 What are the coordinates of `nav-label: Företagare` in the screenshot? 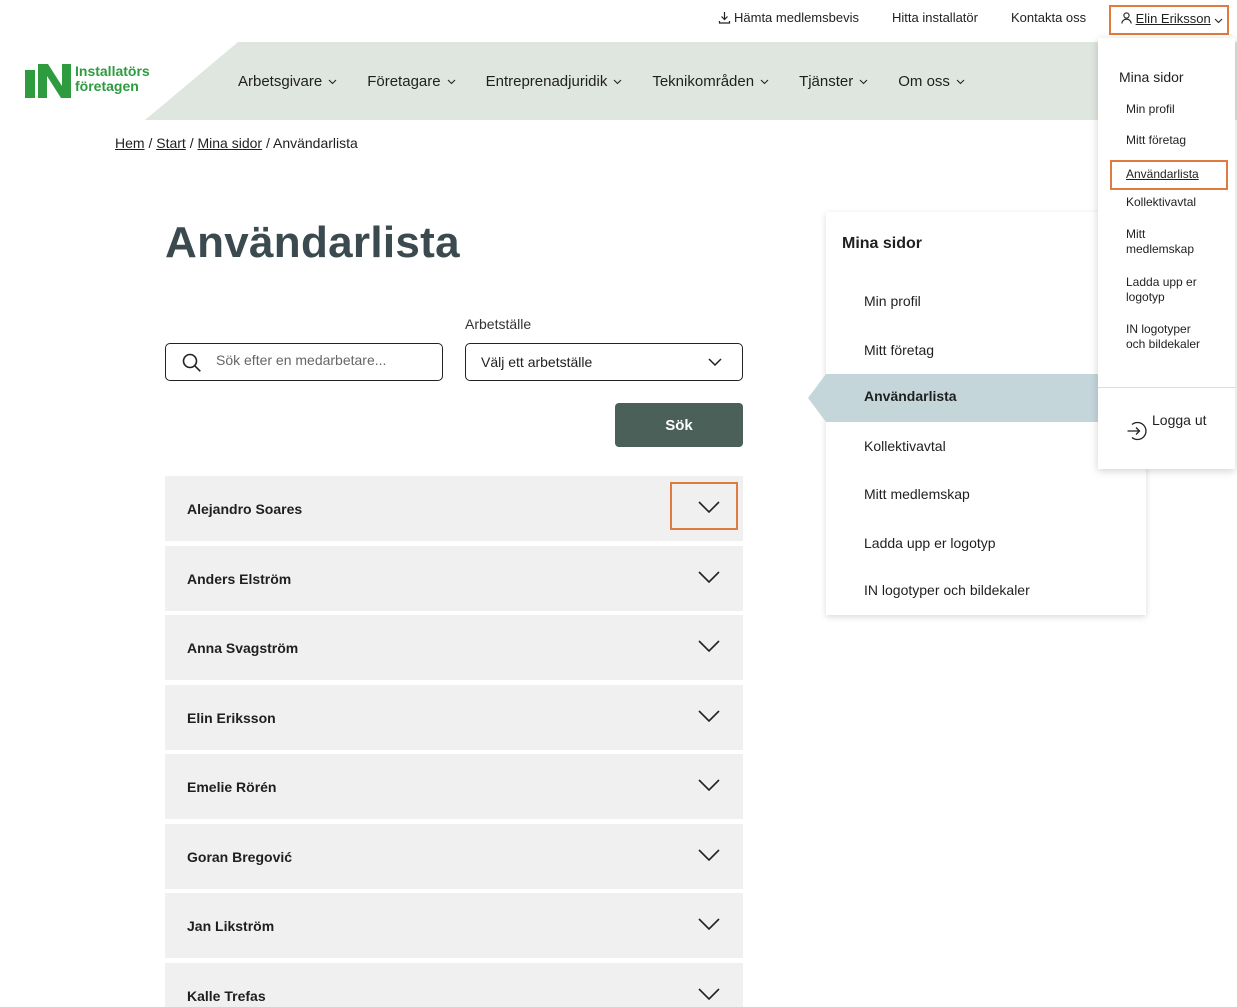 It's located at (404, 81).